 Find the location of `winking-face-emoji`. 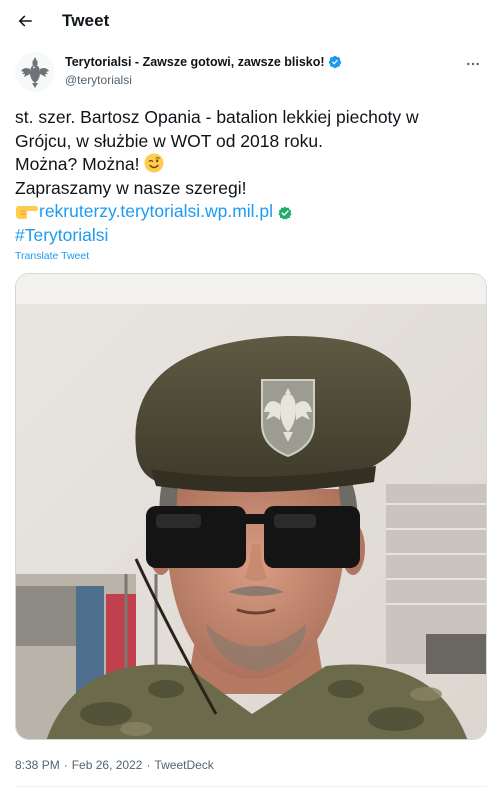

winking-face-emoji is located at coordinates (154, 163).